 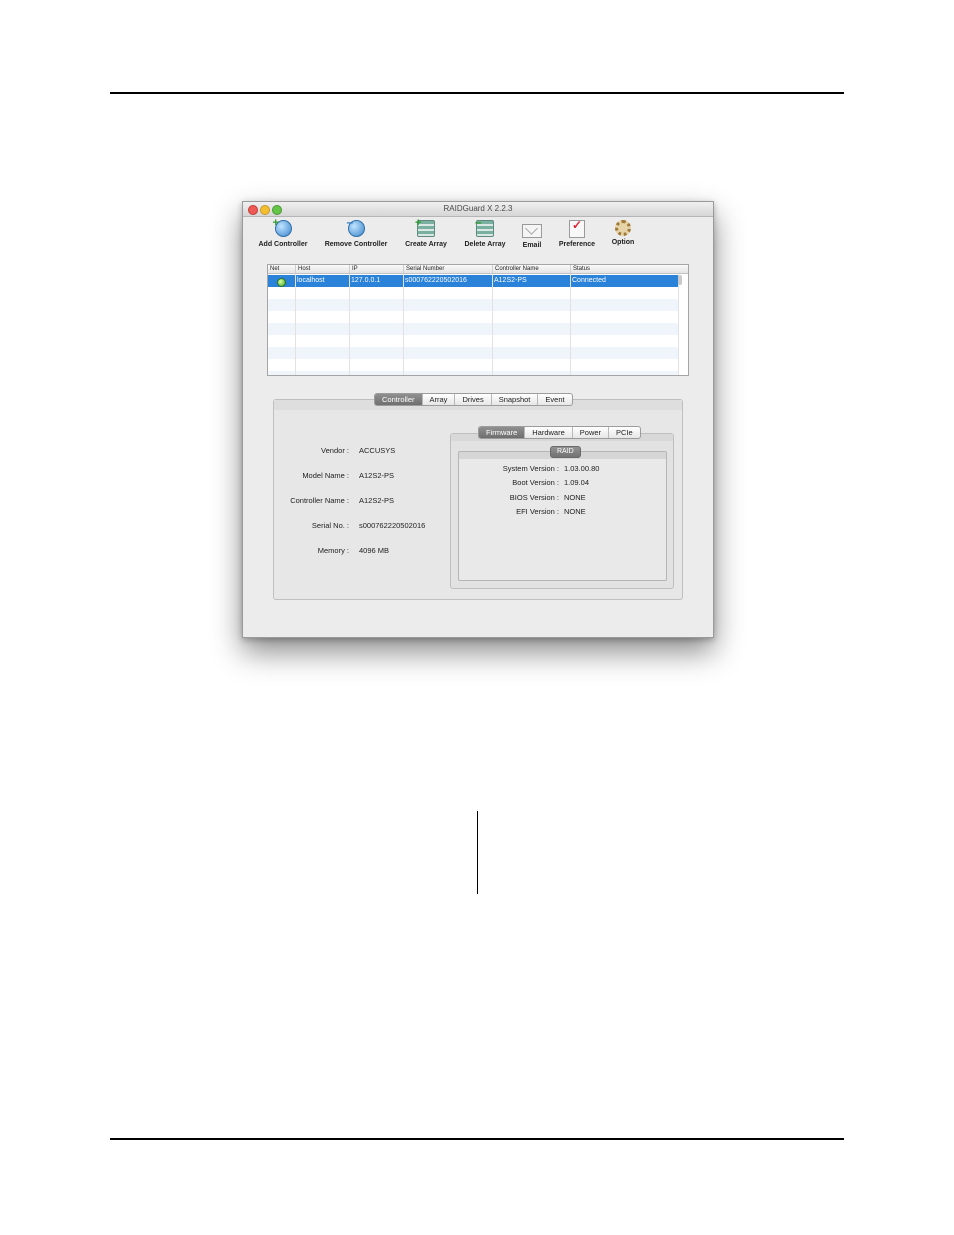 What do you see at coordinates (623, 242) in the screenshot?
I see `option-label: Option` at bounding box center [623, 242].